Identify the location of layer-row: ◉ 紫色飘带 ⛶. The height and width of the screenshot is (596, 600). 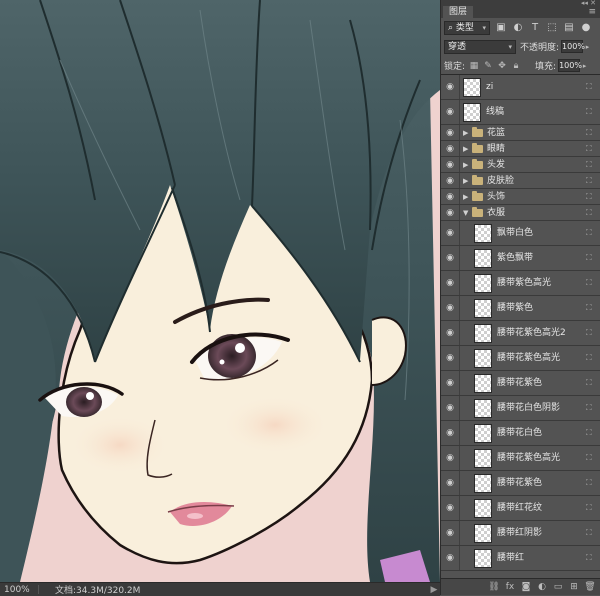
(520, 258).